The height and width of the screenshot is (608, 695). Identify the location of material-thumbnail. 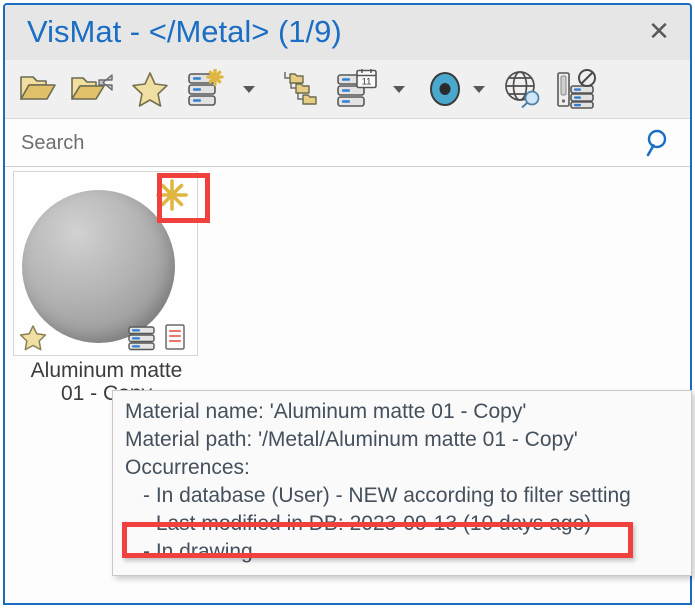
(105, 263).